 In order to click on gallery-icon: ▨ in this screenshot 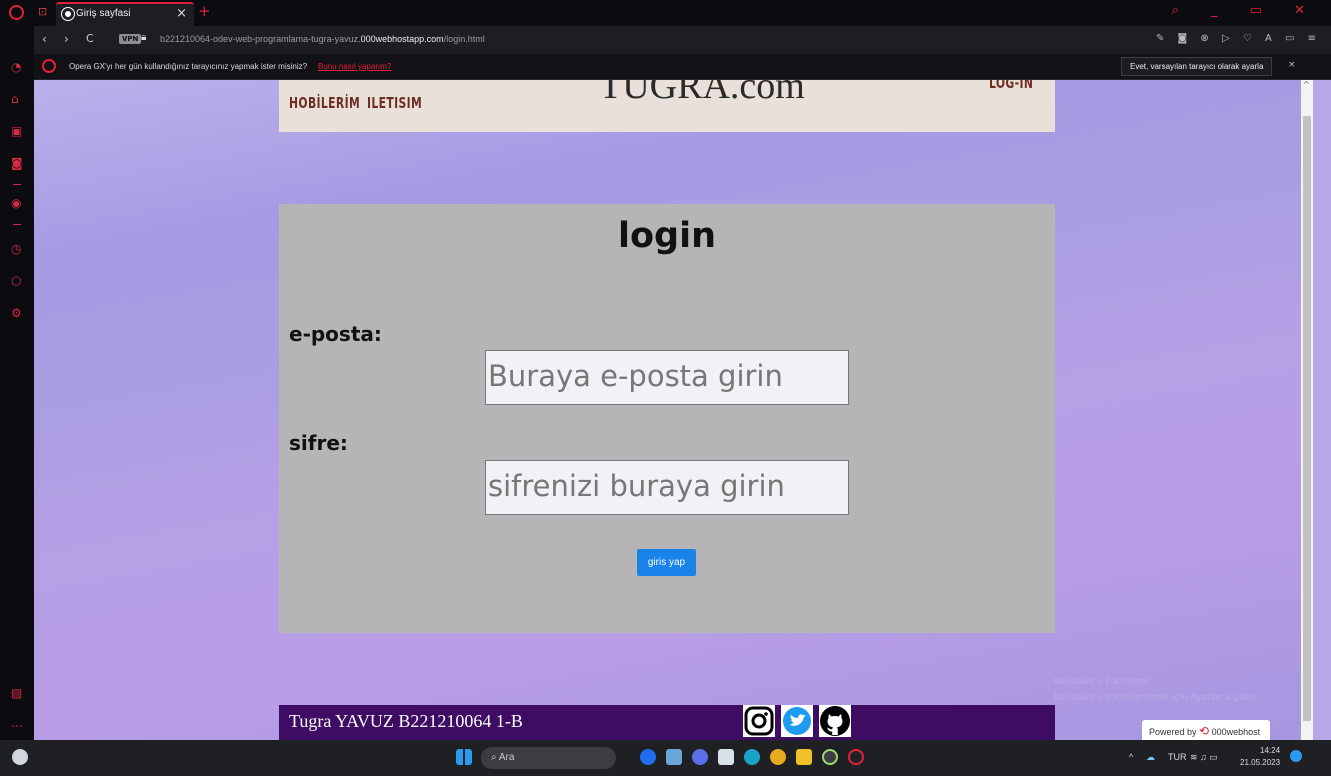, I will do `click(16, 693)`.